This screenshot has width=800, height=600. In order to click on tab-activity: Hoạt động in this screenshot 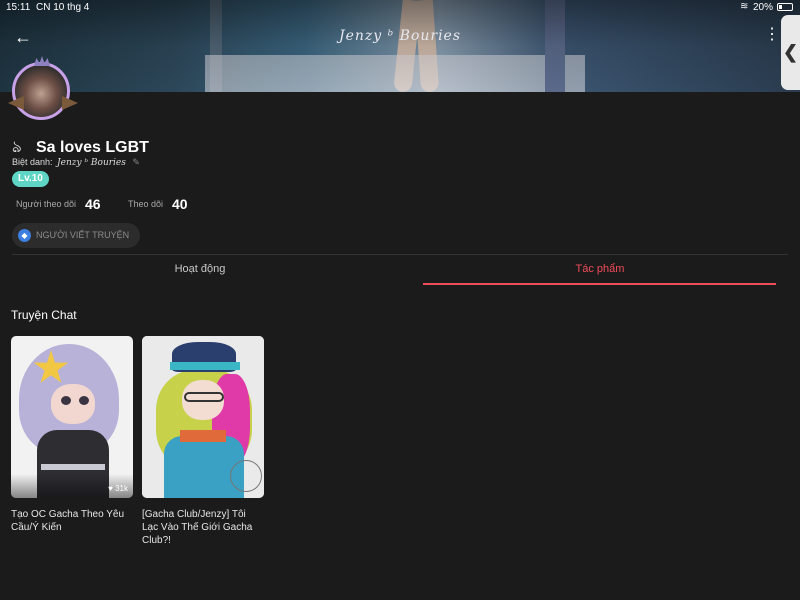, I will do `click(200, 269)`.